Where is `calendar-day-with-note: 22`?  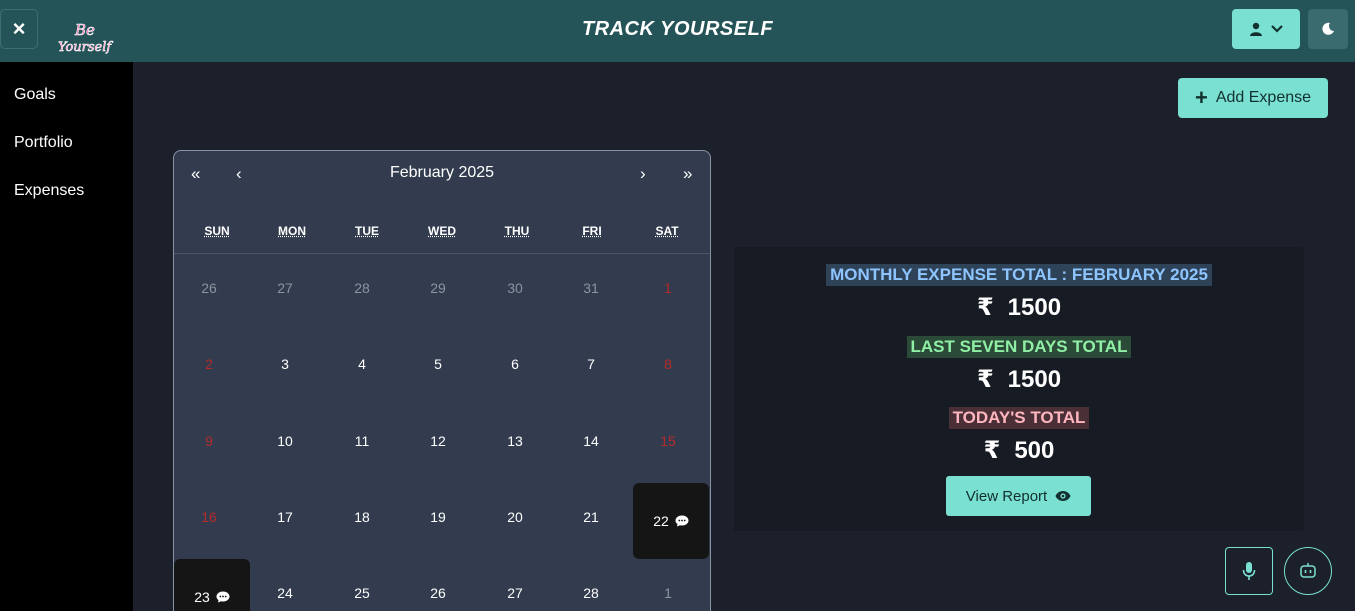 calendar-day-with-note: 22 is located at coordinates (671, 521).